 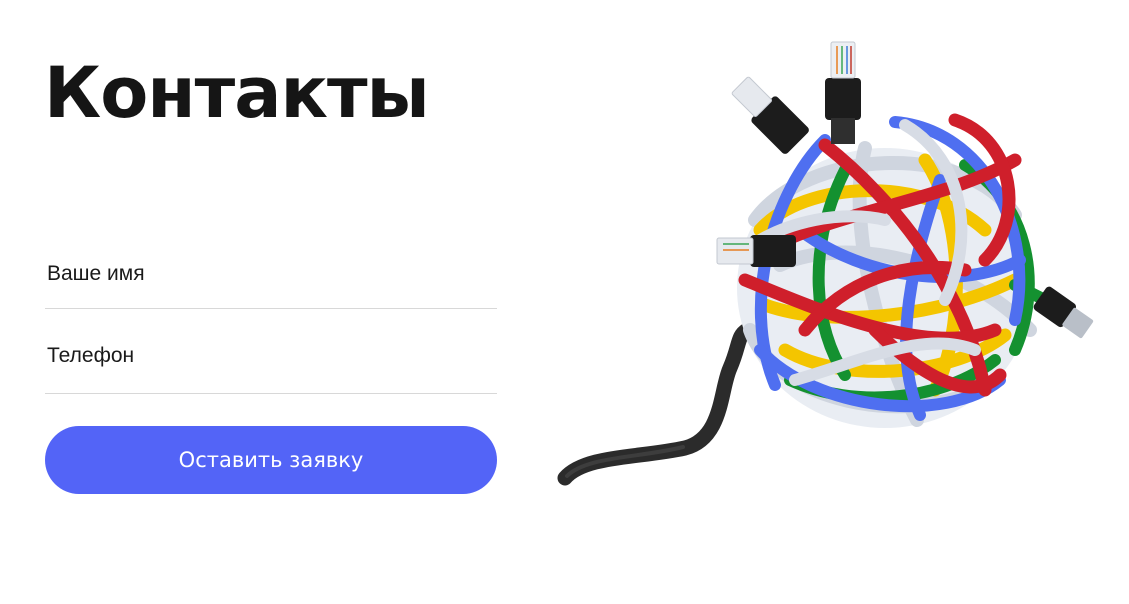 I want to click on submit-request-button: Оставить заявку, so click(x=271, y=460).